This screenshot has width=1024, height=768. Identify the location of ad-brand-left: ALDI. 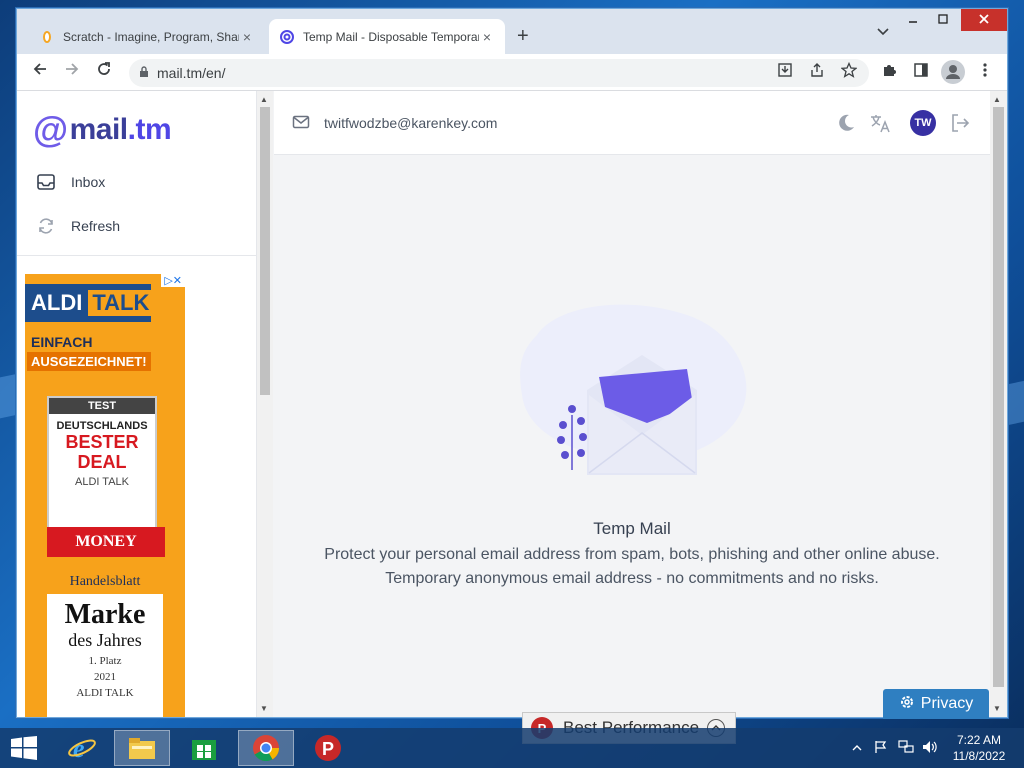
(57, 302).